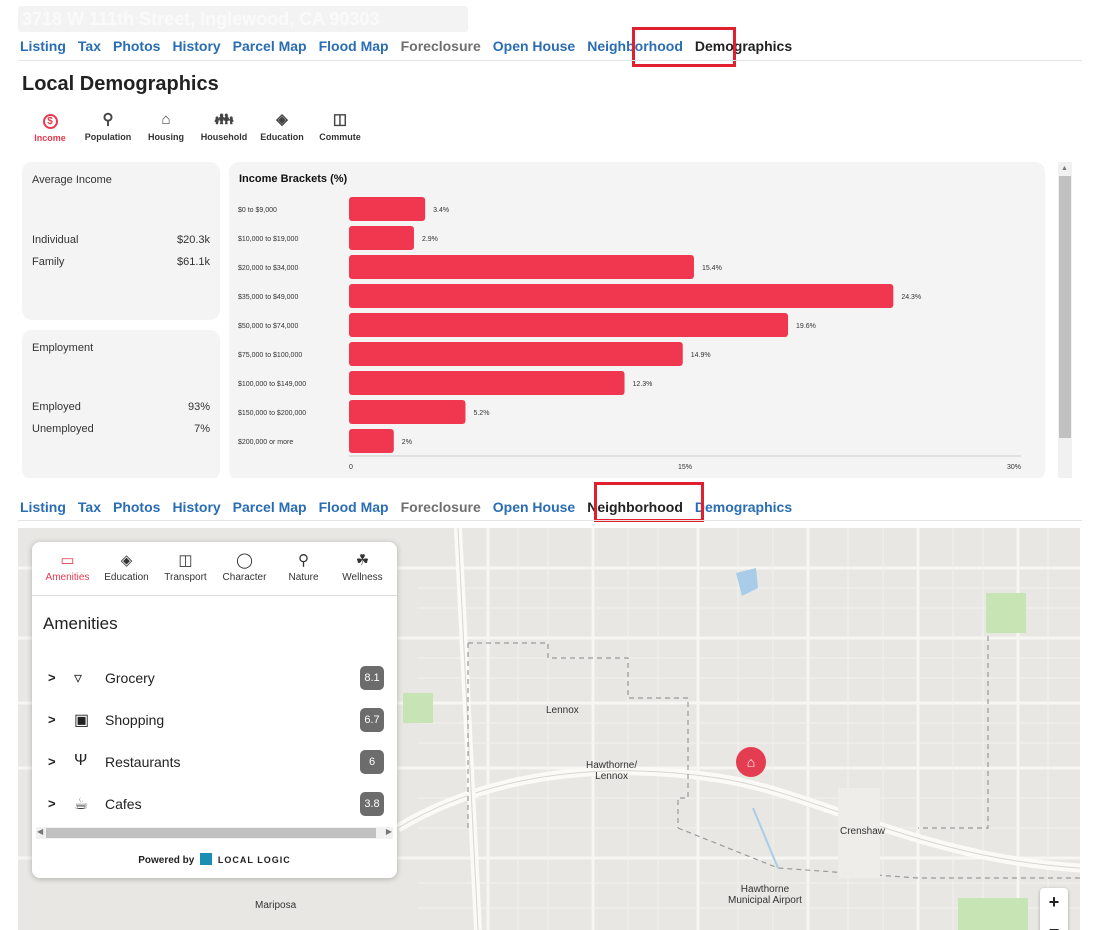 The image size is (1098, 930). What do you see at coordinates (268, 268) in the screenshot?
I see `bracket-label: $20,000 to $34,000` at bounding box center [268, 268].